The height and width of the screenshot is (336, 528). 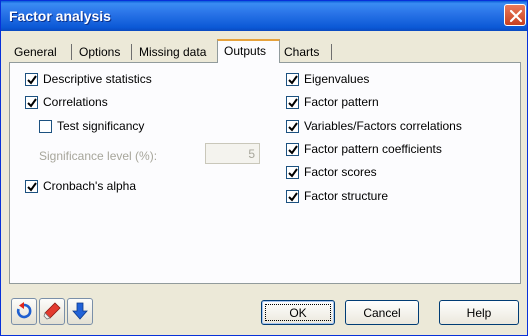 I want to click on tab-general: General, so click(x=41, y=52).